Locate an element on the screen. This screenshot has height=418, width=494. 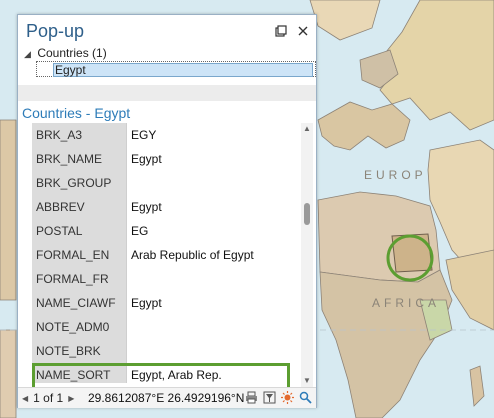
tree-child-row: Egypt is located at coordinates (176, 69).